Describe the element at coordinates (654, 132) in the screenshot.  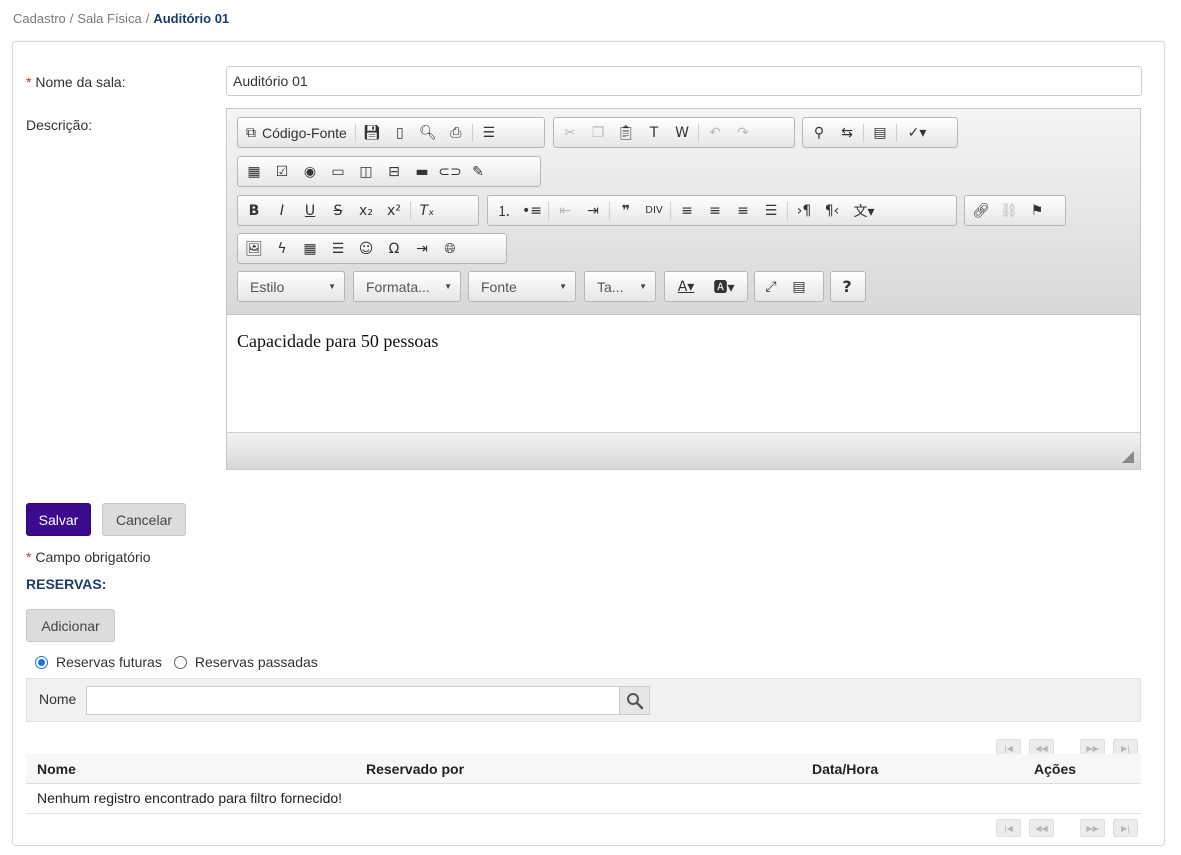
I see `paste-text-icon: T` at that location.